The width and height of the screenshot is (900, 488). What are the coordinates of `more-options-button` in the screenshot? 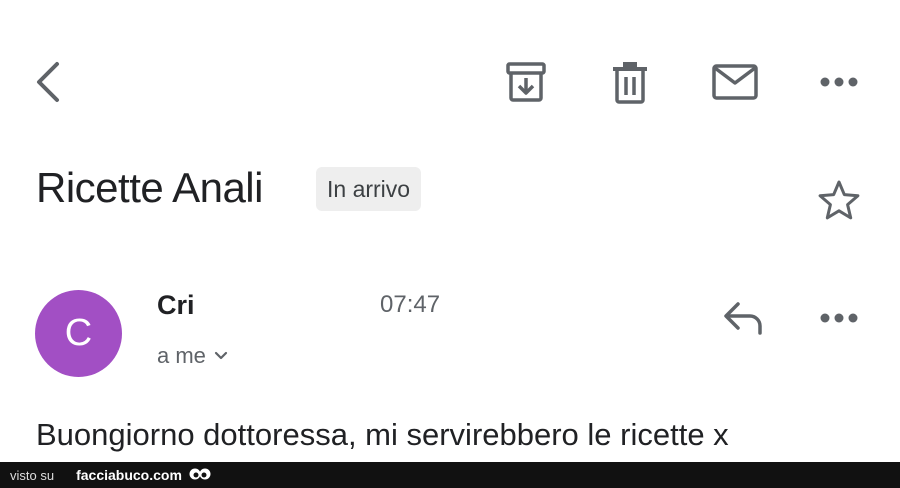 It's located at (839, 82).